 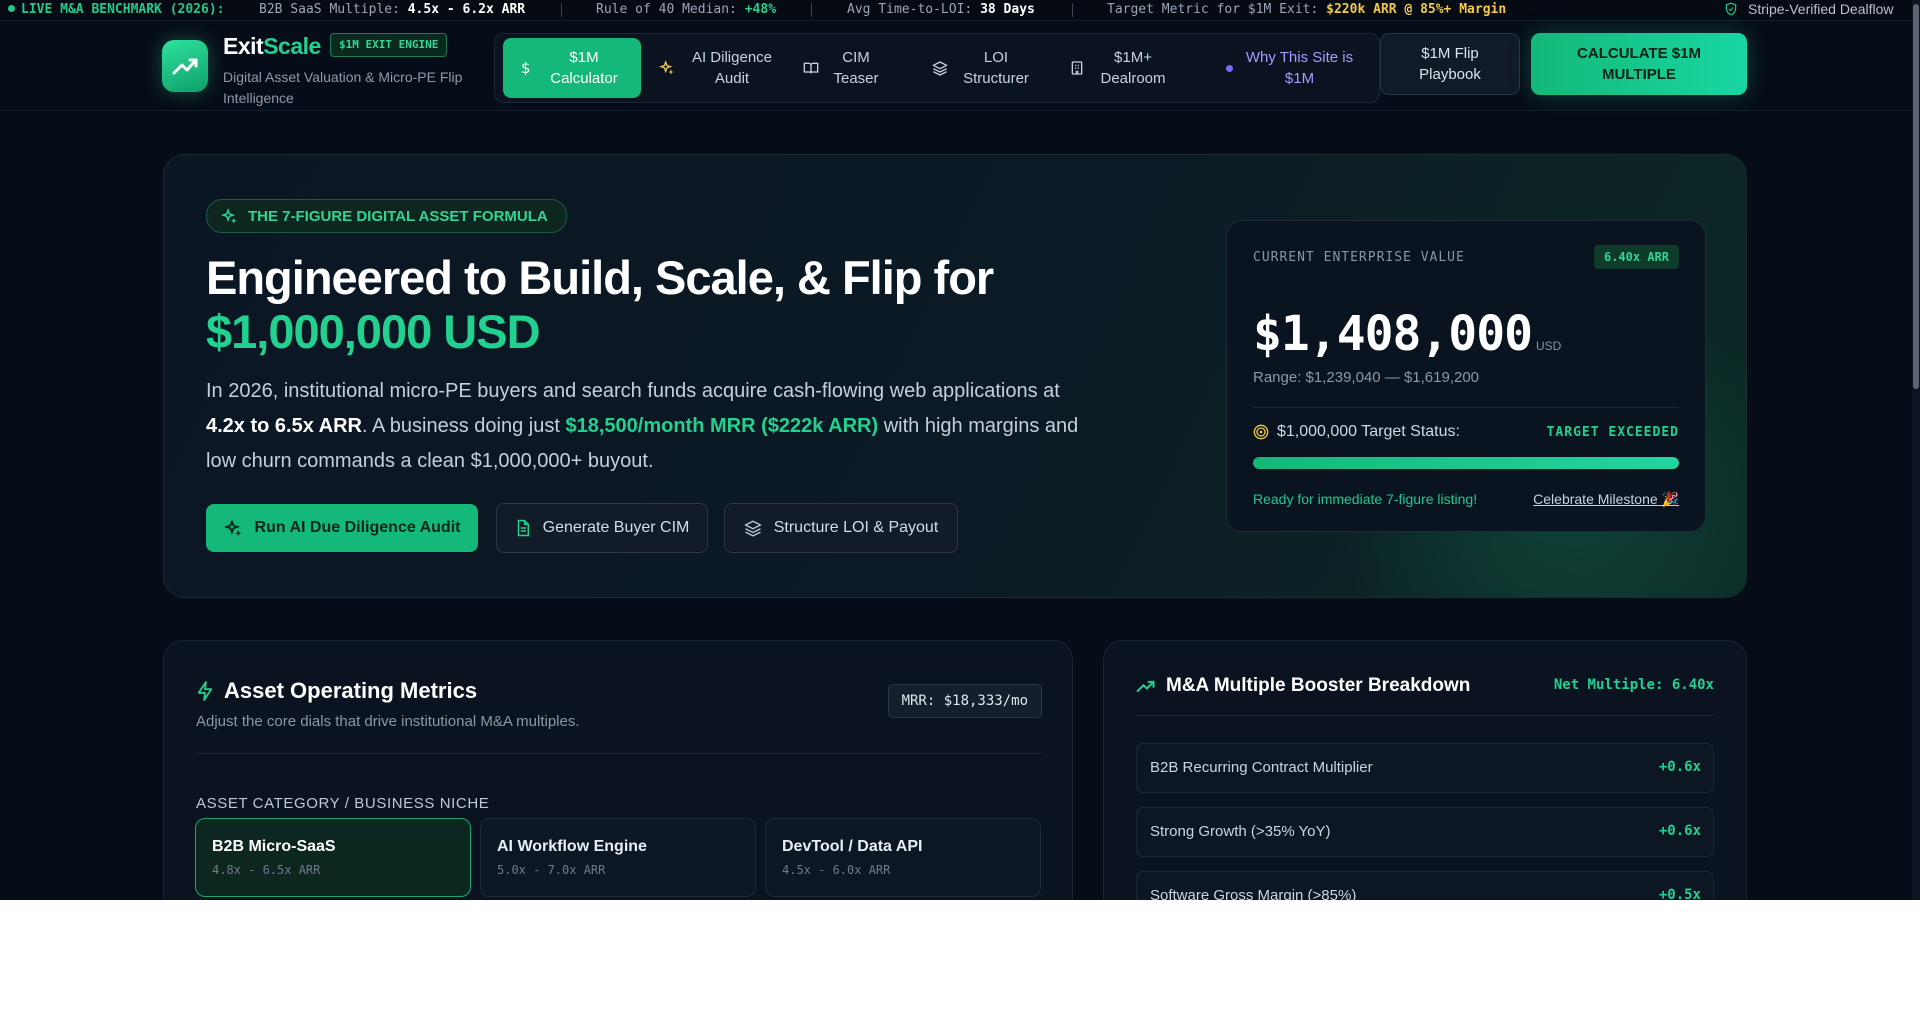 What do you see at coordinates (903, 857) in the screenshot?
I see `category-card-devtool: DevTool / Data API 4.5x - 6.0x ARR` at bounding box center [903, 857].